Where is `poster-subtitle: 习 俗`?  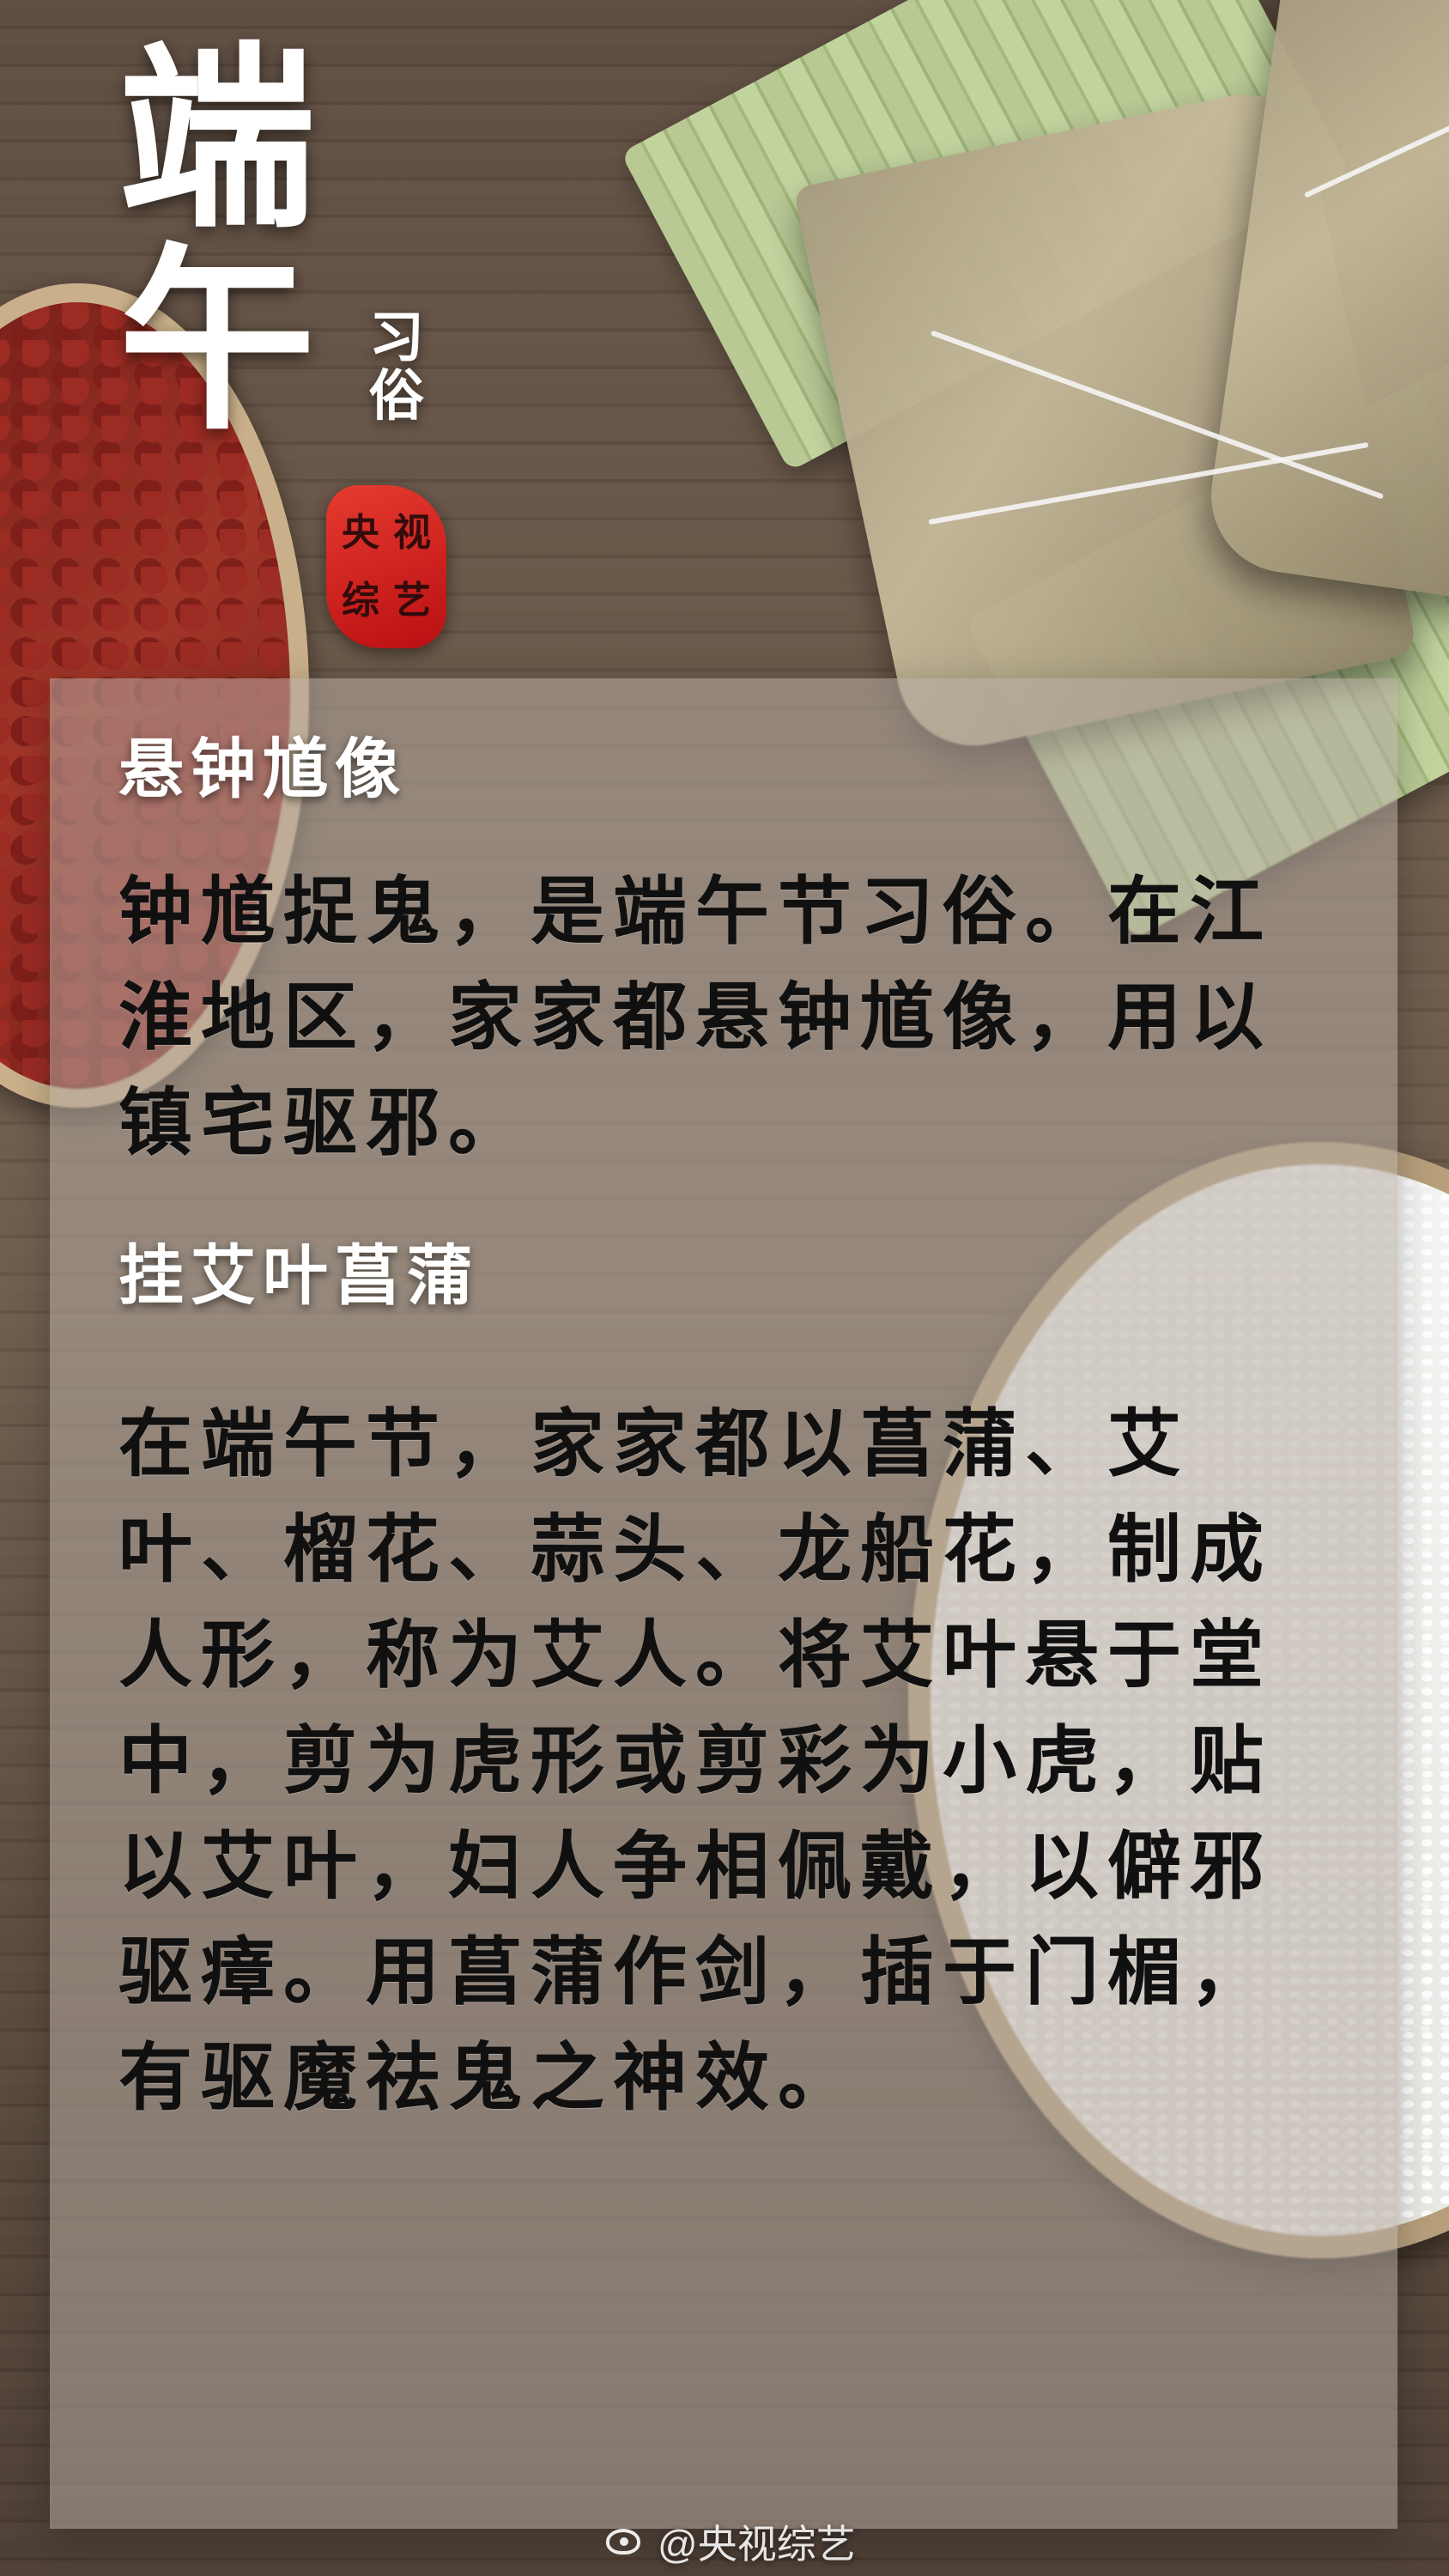 poster-subtitle: 习 俗 is located at coordinates (399, 367).